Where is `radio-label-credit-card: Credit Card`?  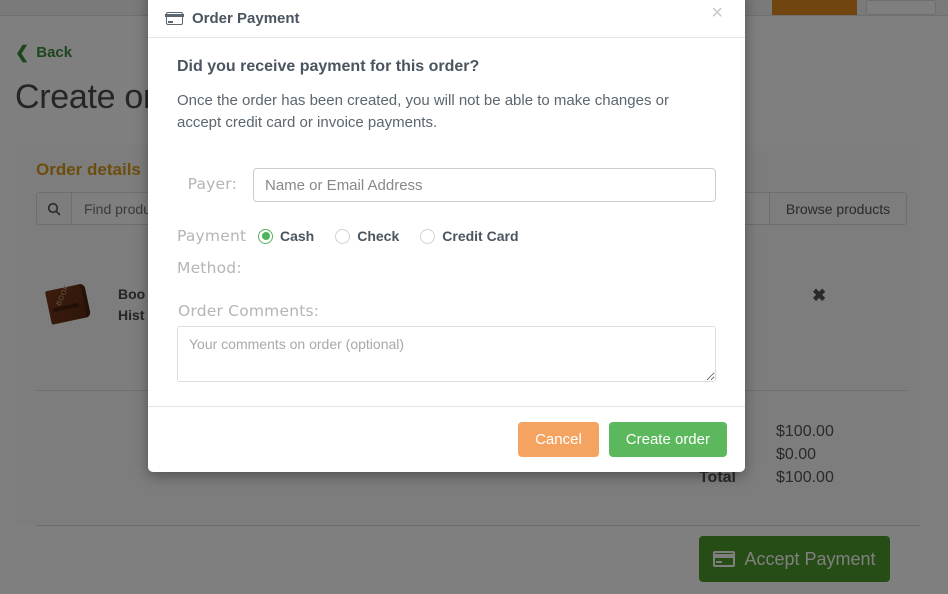 radio-label-credit-card: Credit Card is located at coordinates (480, 236).